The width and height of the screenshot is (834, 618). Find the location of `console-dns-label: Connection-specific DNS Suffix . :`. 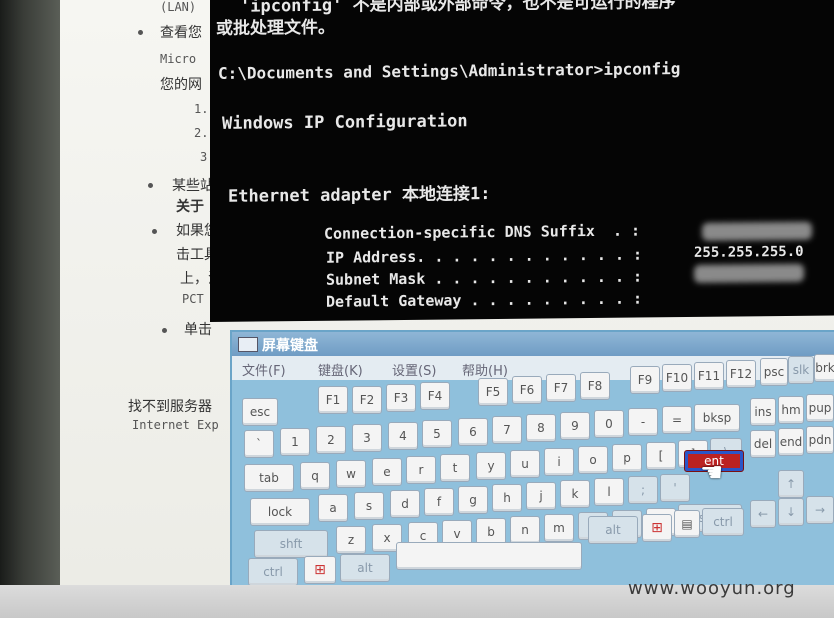

console-dns-label: Connection-specific DNS Suffix . : is located at coordinates (482, 232).